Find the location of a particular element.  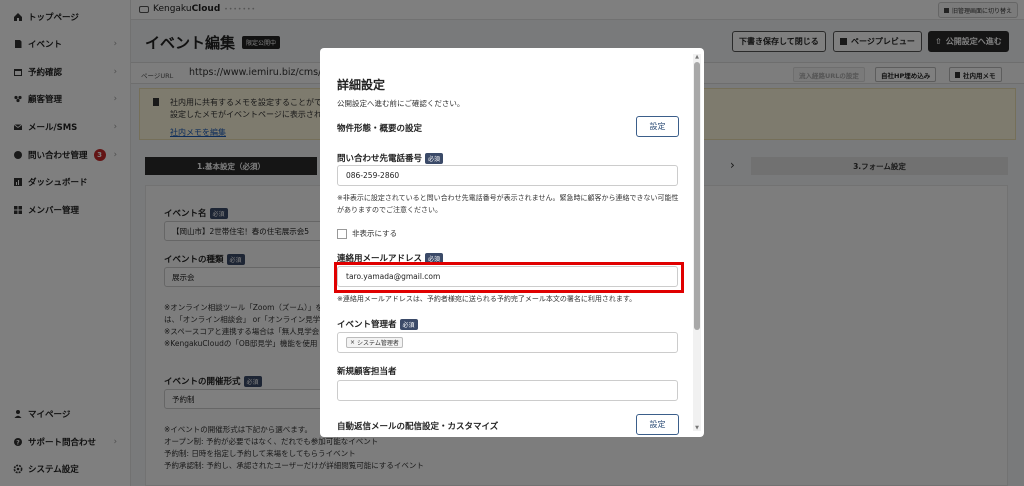

close-icon: × is located at coordinates (352, 342).